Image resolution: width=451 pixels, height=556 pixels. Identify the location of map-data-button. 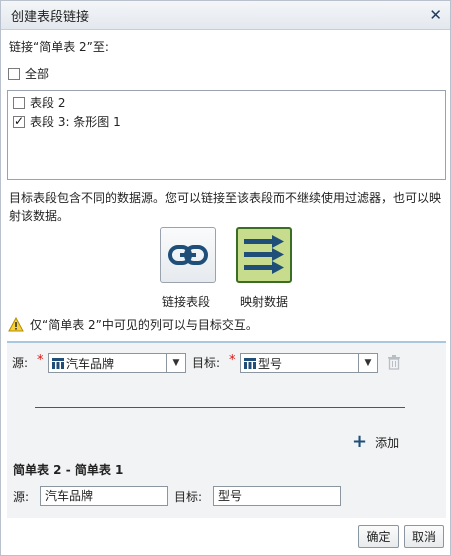
(264, 255).